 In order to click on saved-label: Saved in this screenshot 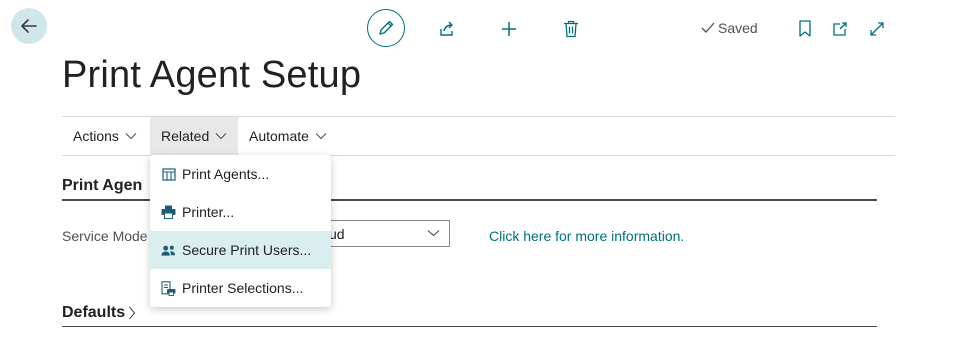, I will do `click(738, 28)`.